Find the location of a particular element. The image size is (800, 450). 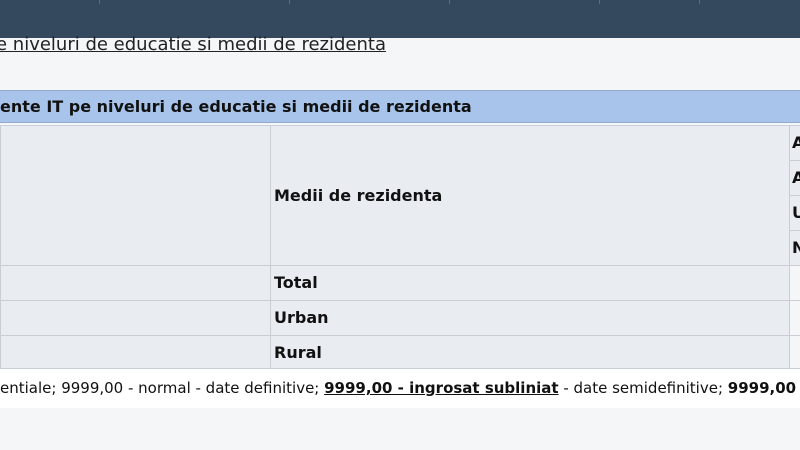

row-label-total: Total is located at coordinates (530, 283).